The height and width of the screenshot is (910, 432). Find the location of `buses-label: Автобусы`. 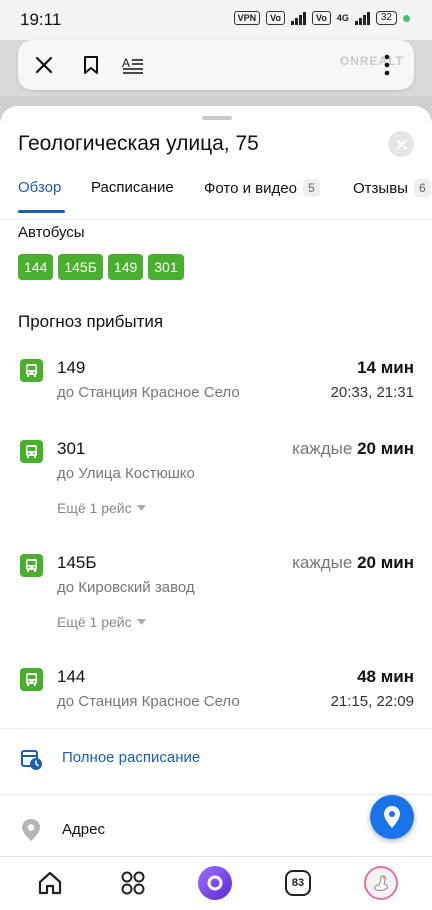

buses-label: Автобусы is located at coordinates (51, 232).